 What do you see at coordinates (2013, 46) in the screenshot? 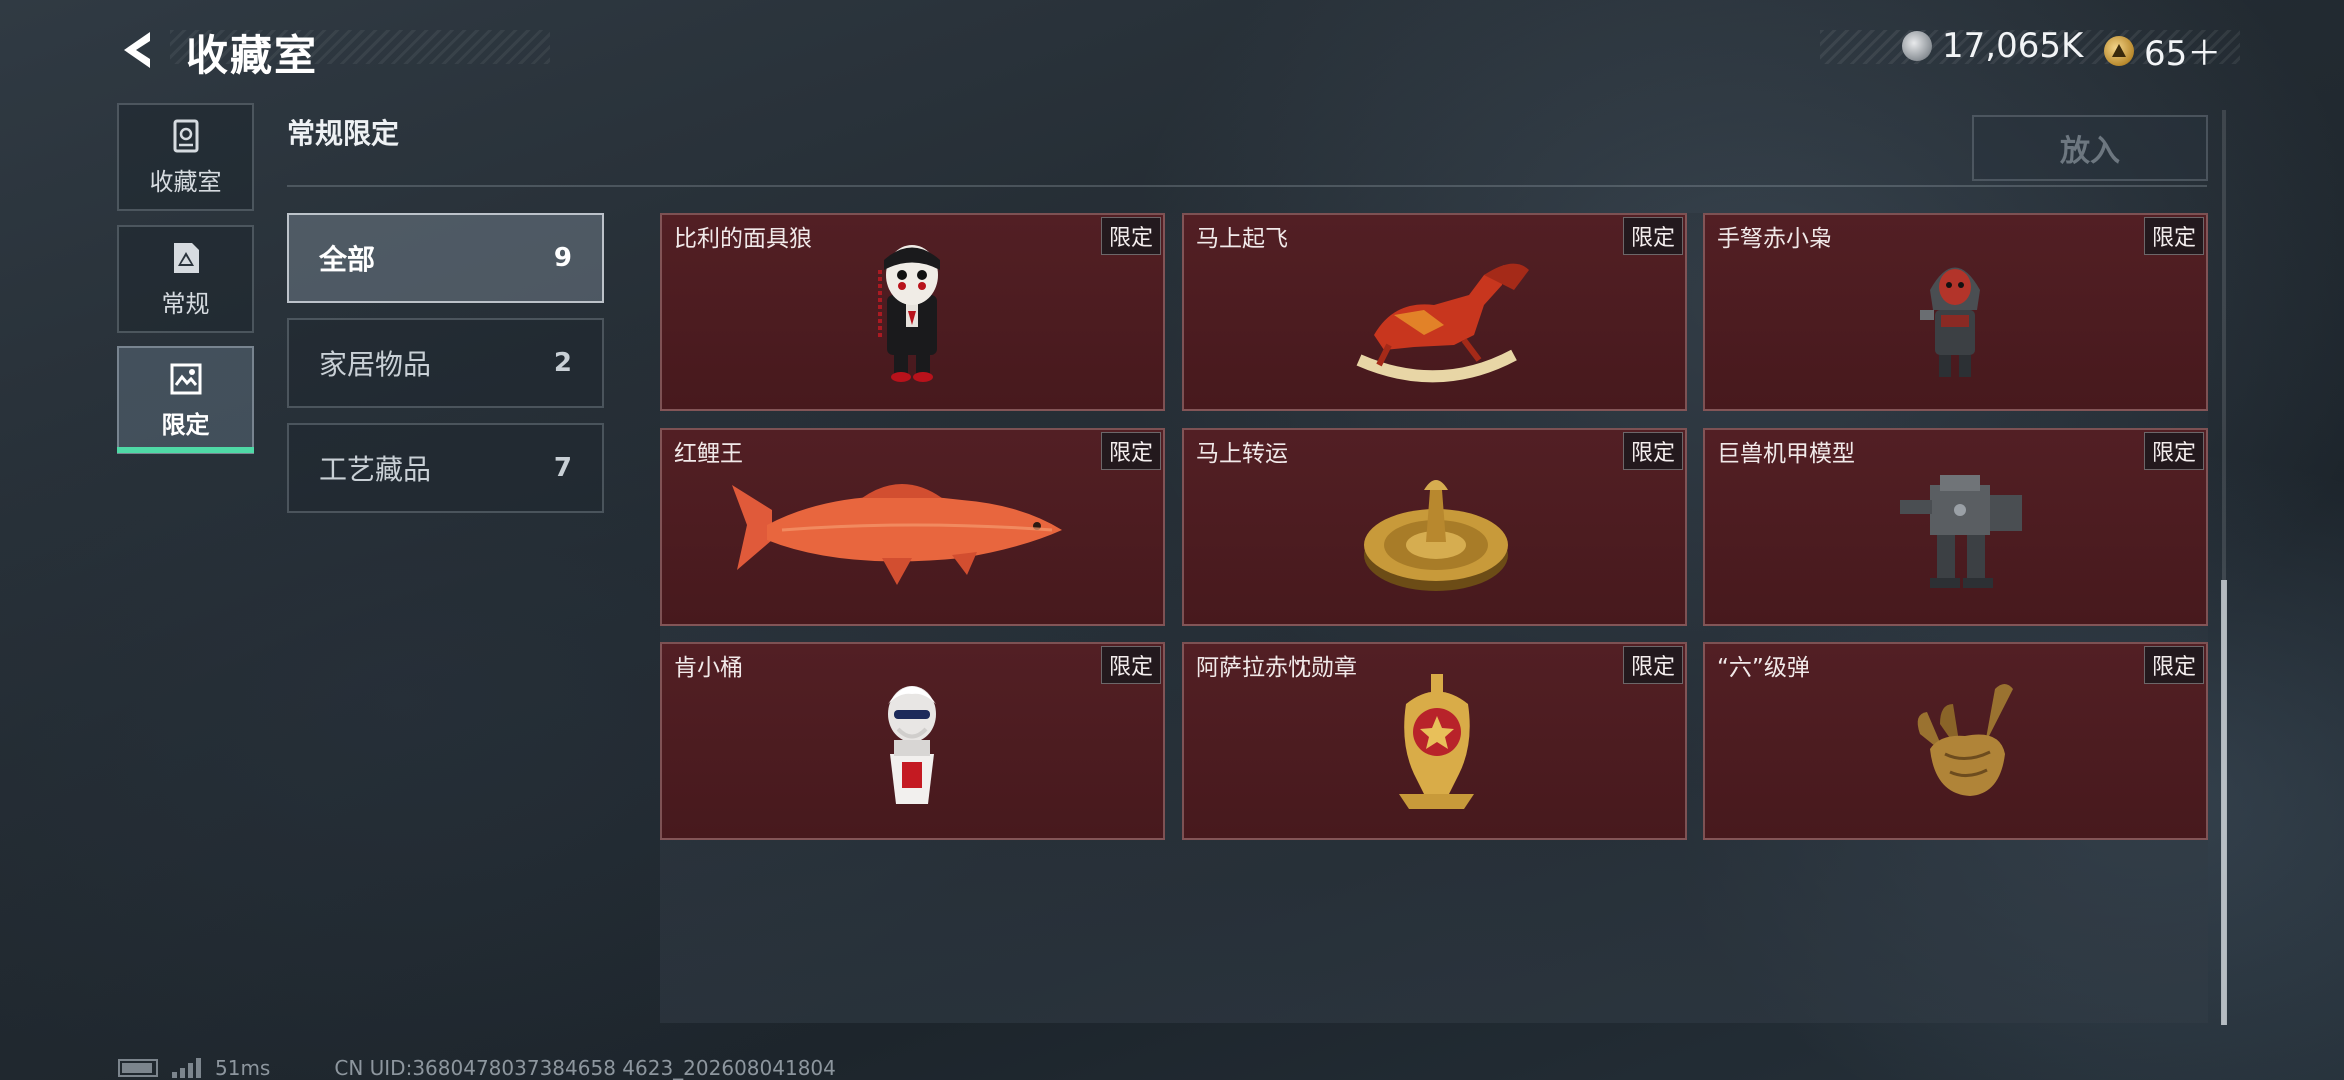
I see `coin-amount: 17,065K` at bounding box center [2013, 46].